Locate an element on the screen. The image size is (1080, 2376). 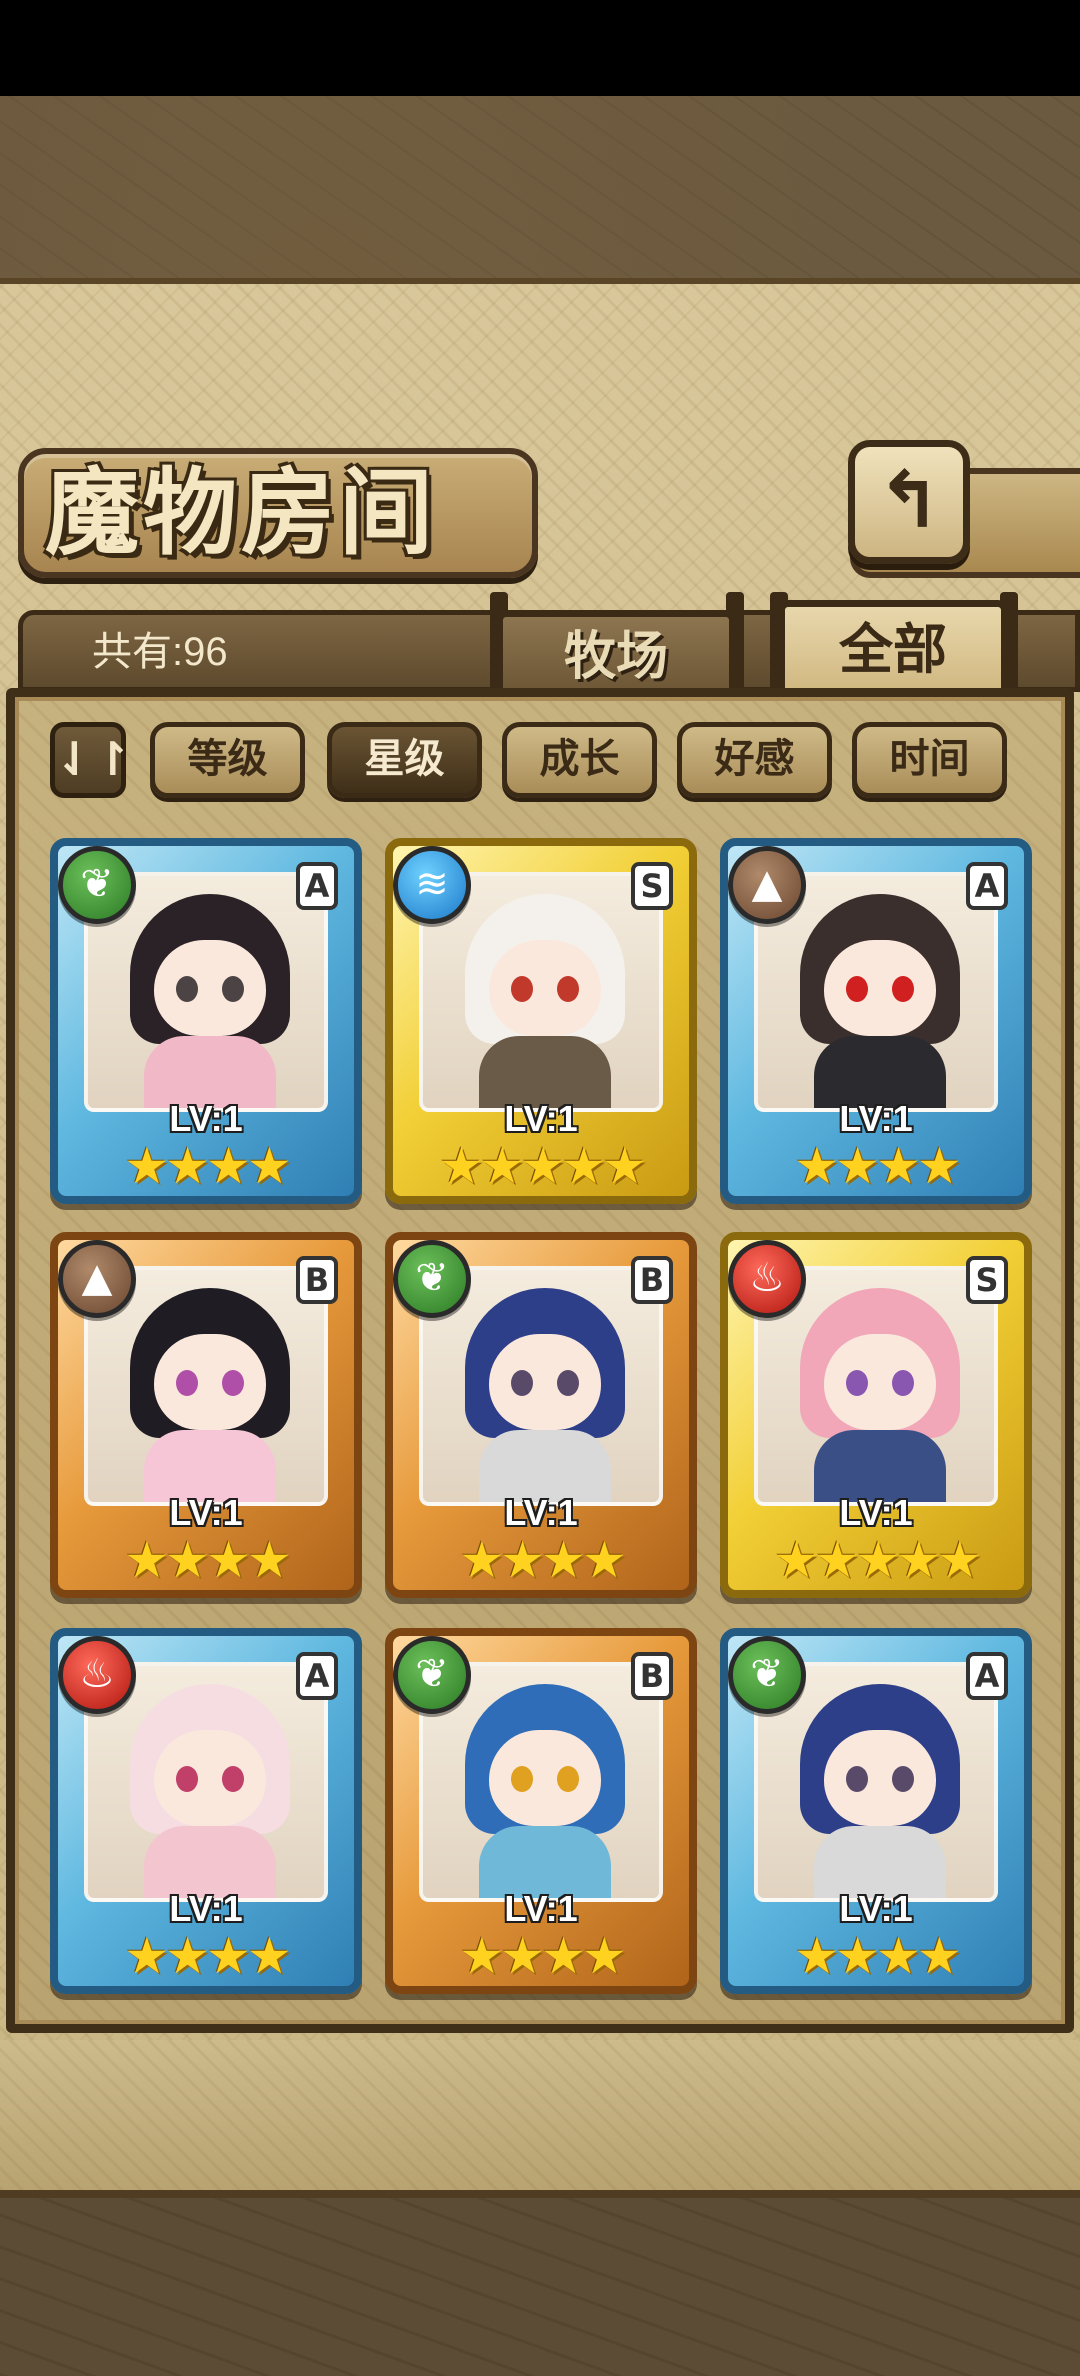
sort-level-button: 等级 is located at coordinates (227, 760).